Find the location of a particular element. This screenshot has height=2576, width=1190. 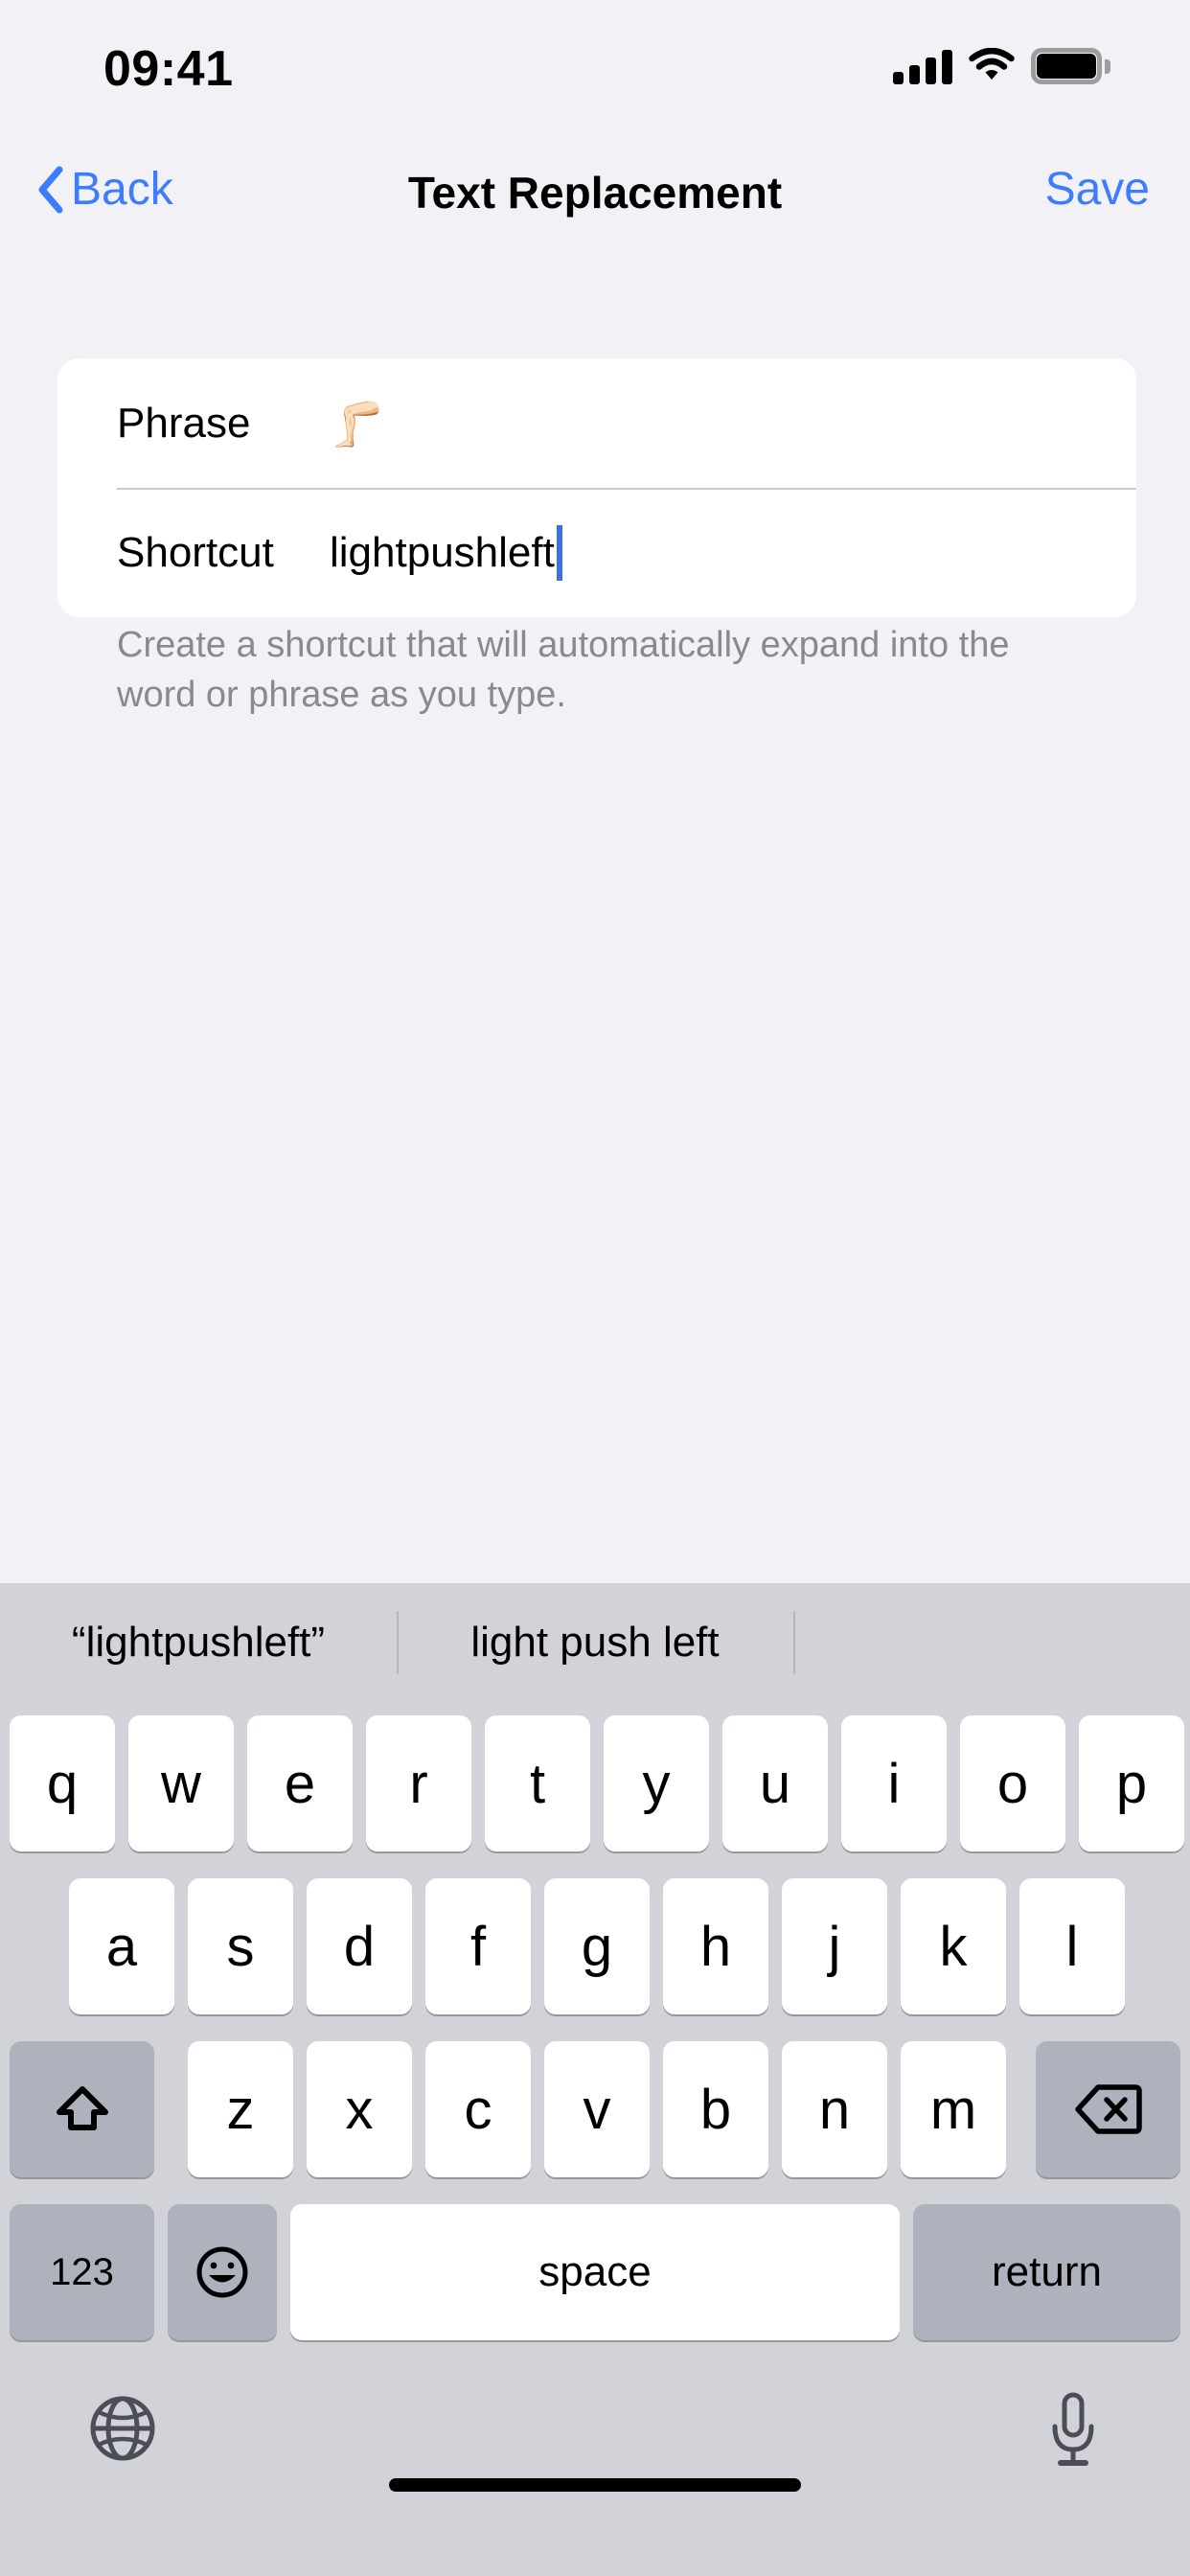

key-r: r is located at coordinates (419, 1783).